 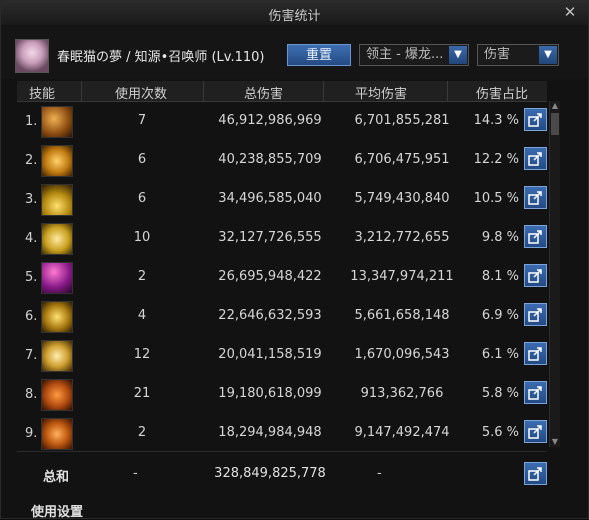 I want to click on table-row: 2. 6 40,238,855,709 6,706,475,951 12.2 %, so click(x=282, y=160).